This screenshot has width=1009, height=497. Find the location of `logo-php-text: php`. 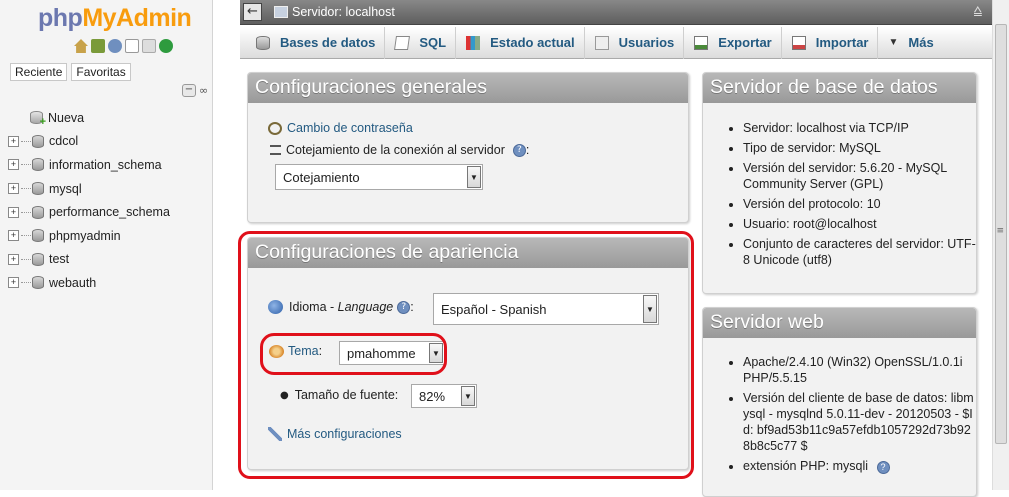

logo-php-text: php is located at coordinates (60, 18).